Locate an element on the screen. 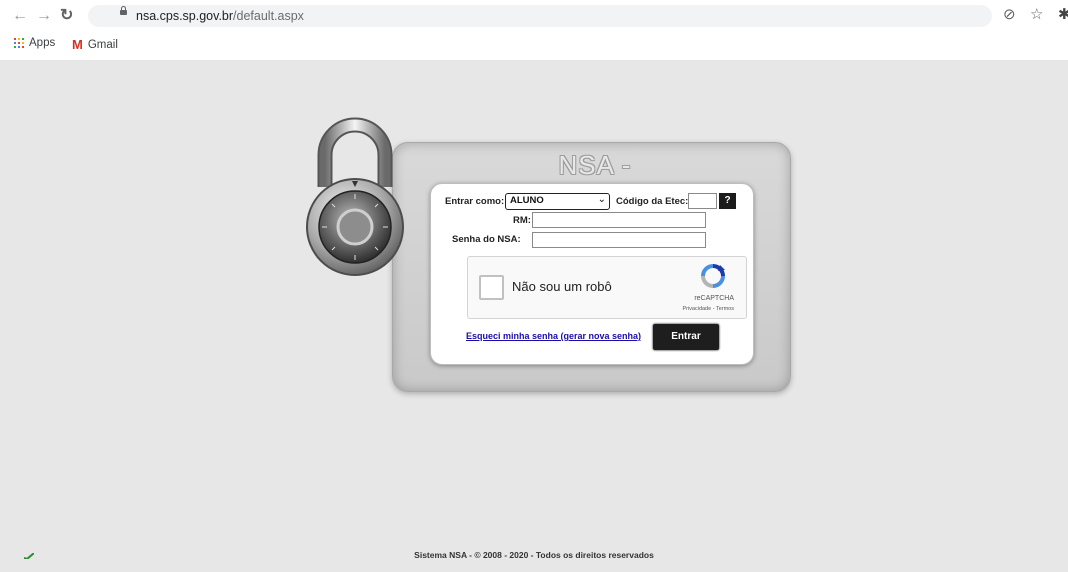 Image resolution: width=1068 pixels, height=572 pixels. rm-label: RM: is located at coordinates (522, 220).